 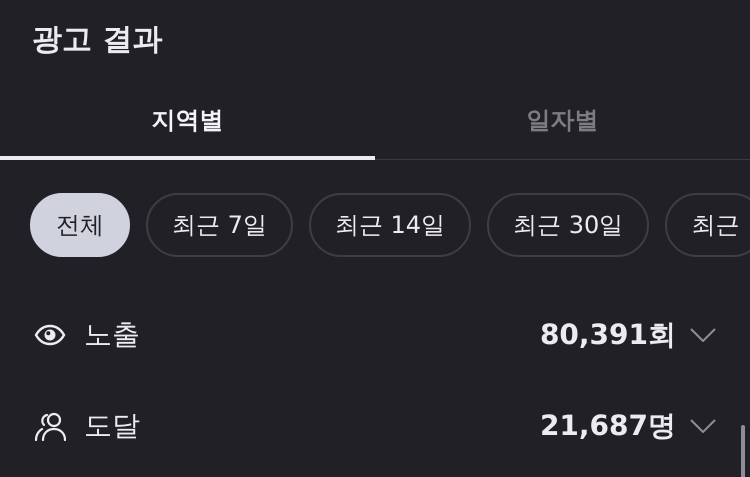 What do you see at coordinates (50, 335) in the screenshot?
I see `eye-icon` at bounding box center [50, 335].